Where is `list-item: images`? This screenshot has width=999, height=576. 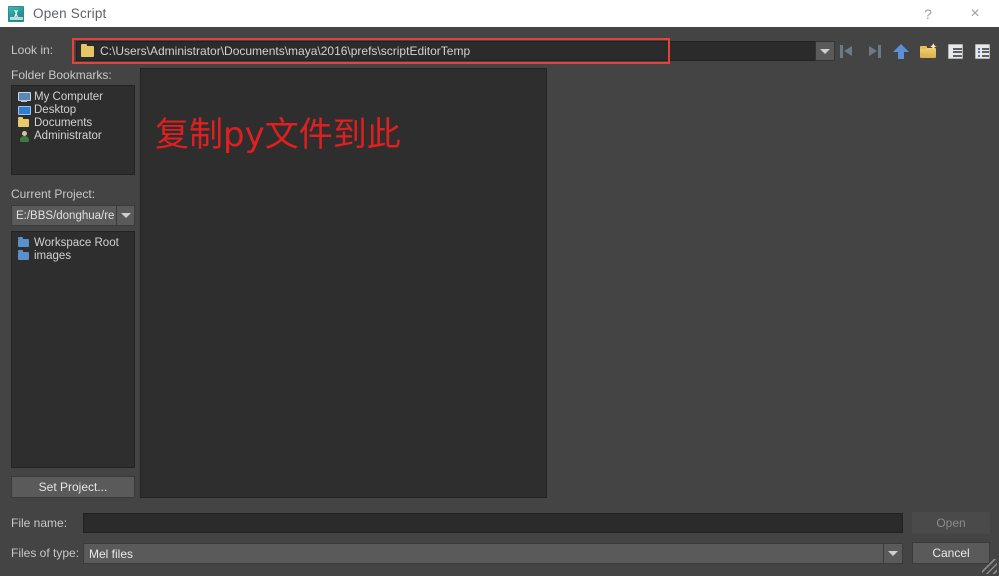 list-item: images is located at coordinates (73, 255).